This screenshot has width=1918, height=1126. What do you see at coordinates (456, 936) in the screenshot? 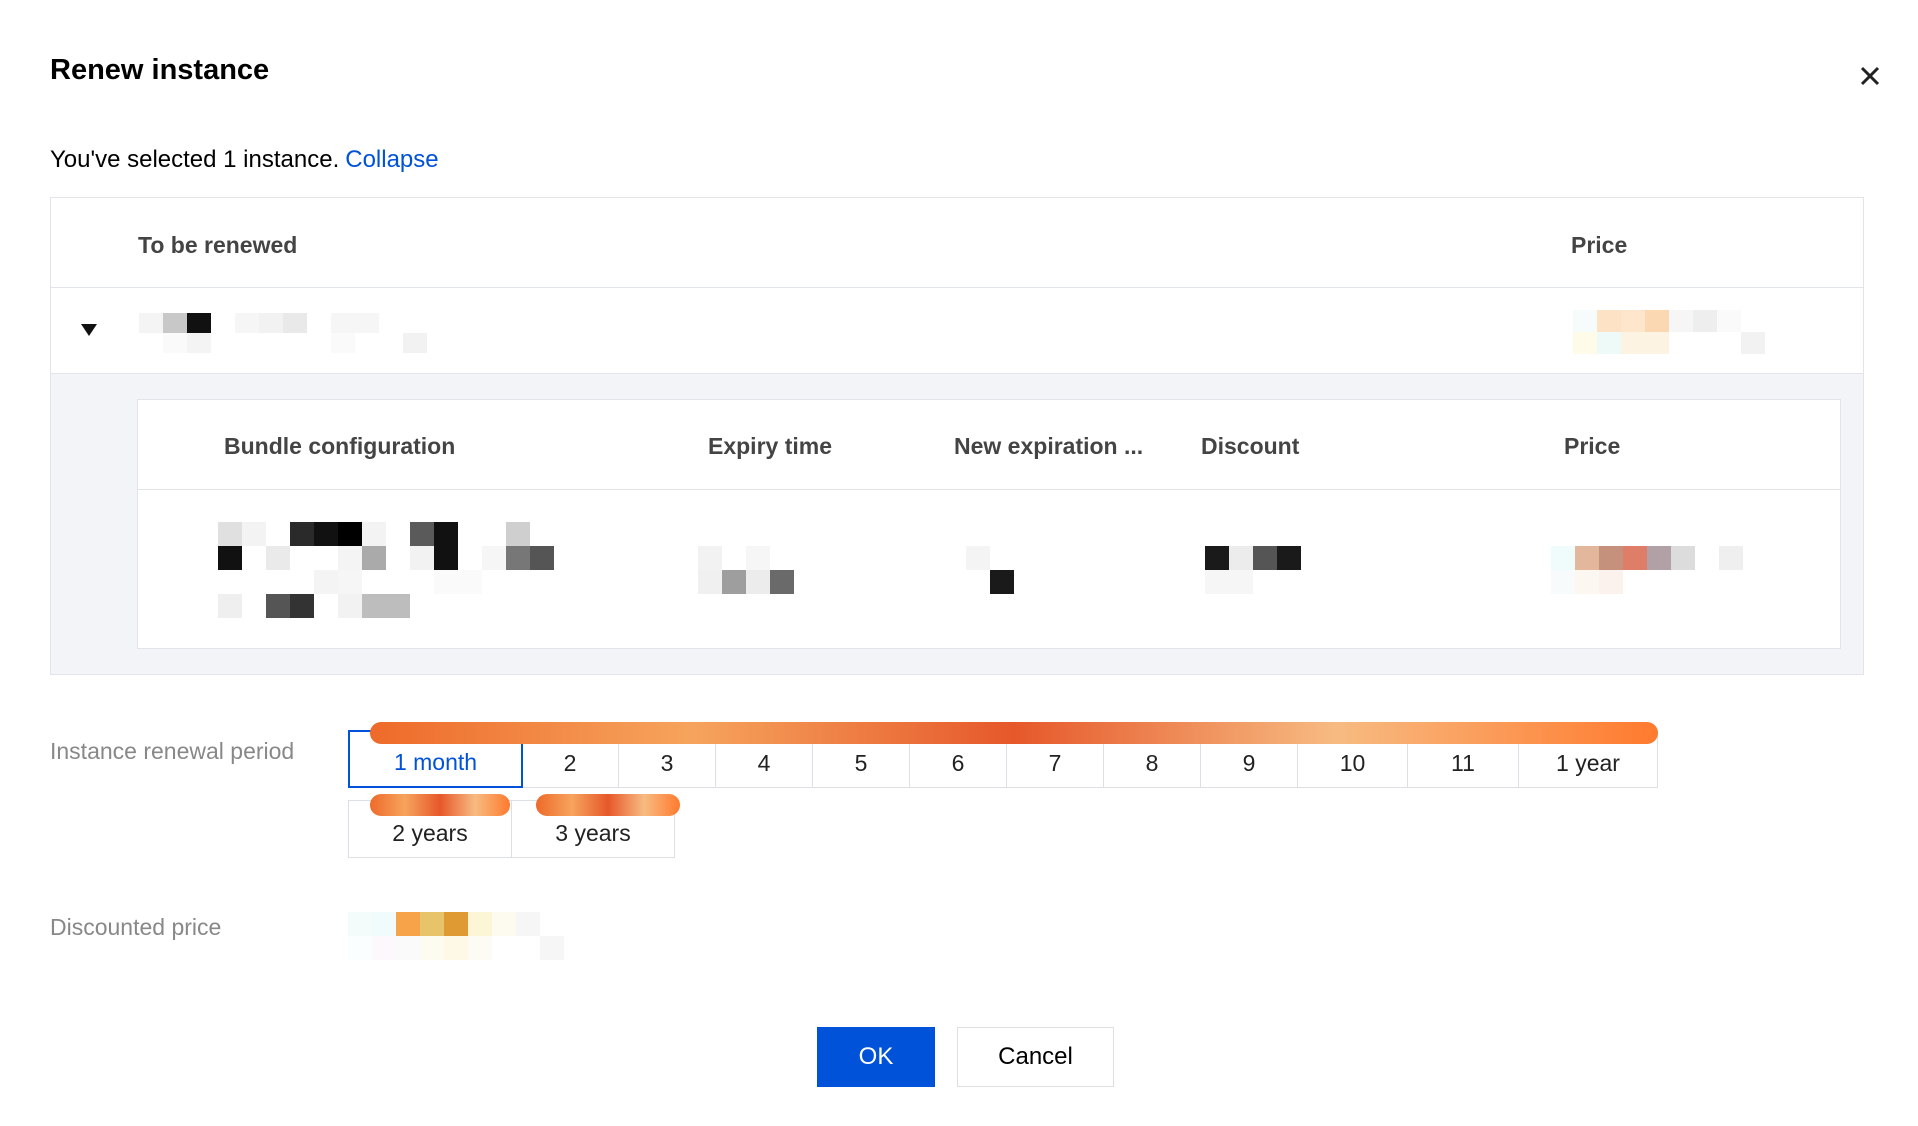
I see `redacted-discounted-price` at bounding box center [456, 936].